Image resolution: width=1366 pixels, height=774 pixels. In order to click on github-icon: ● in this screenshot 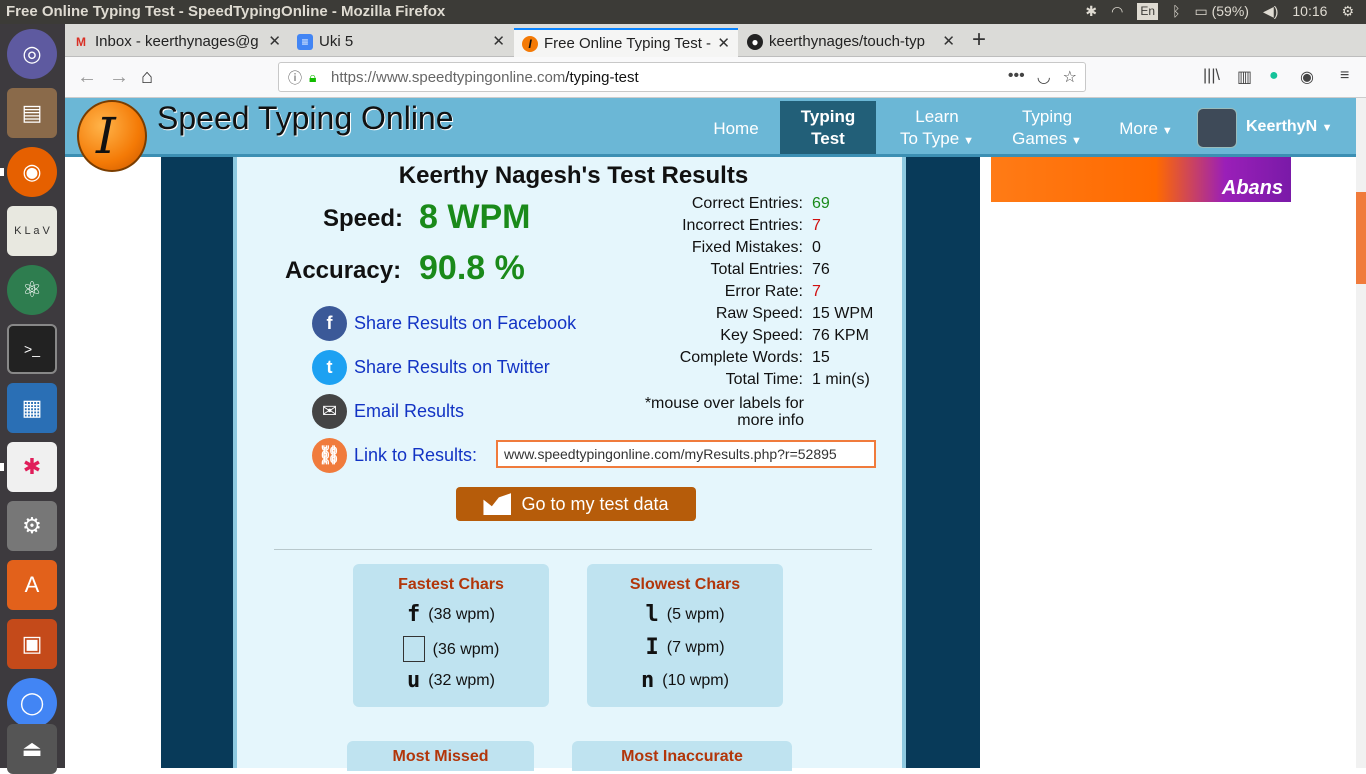, I will do `click(755, 42)`.